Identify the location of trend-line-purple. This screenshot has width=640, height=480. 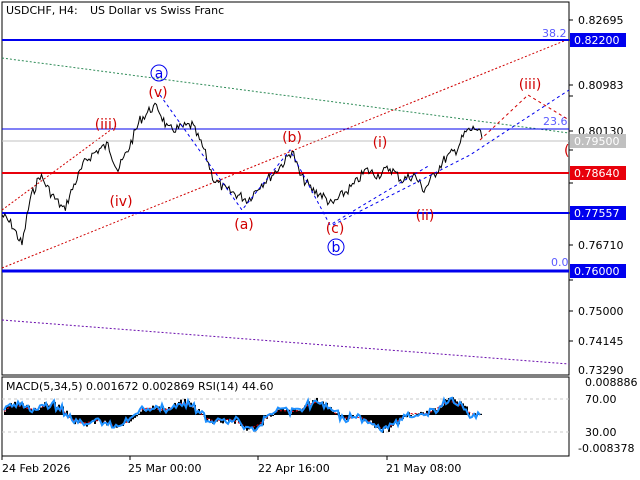
(285, 342).